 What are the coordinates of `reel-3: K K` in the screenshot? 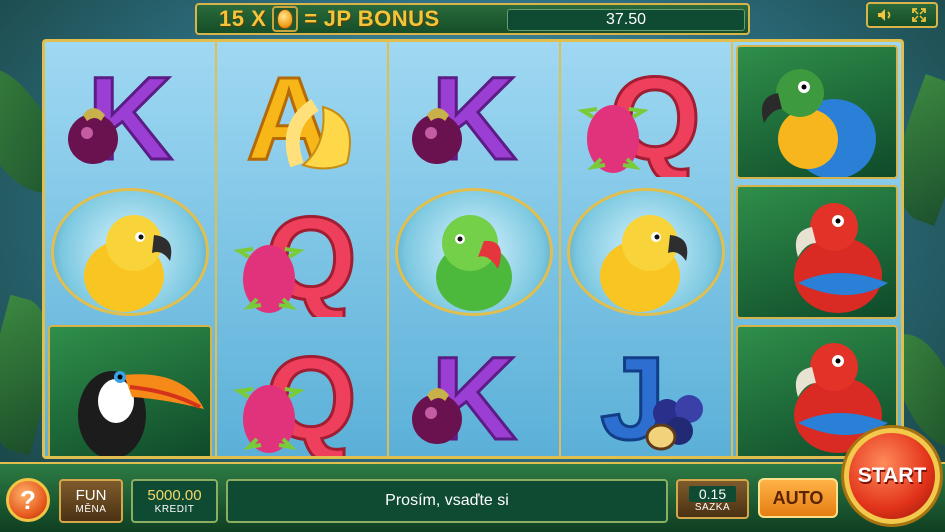 It's located at (475, 249).